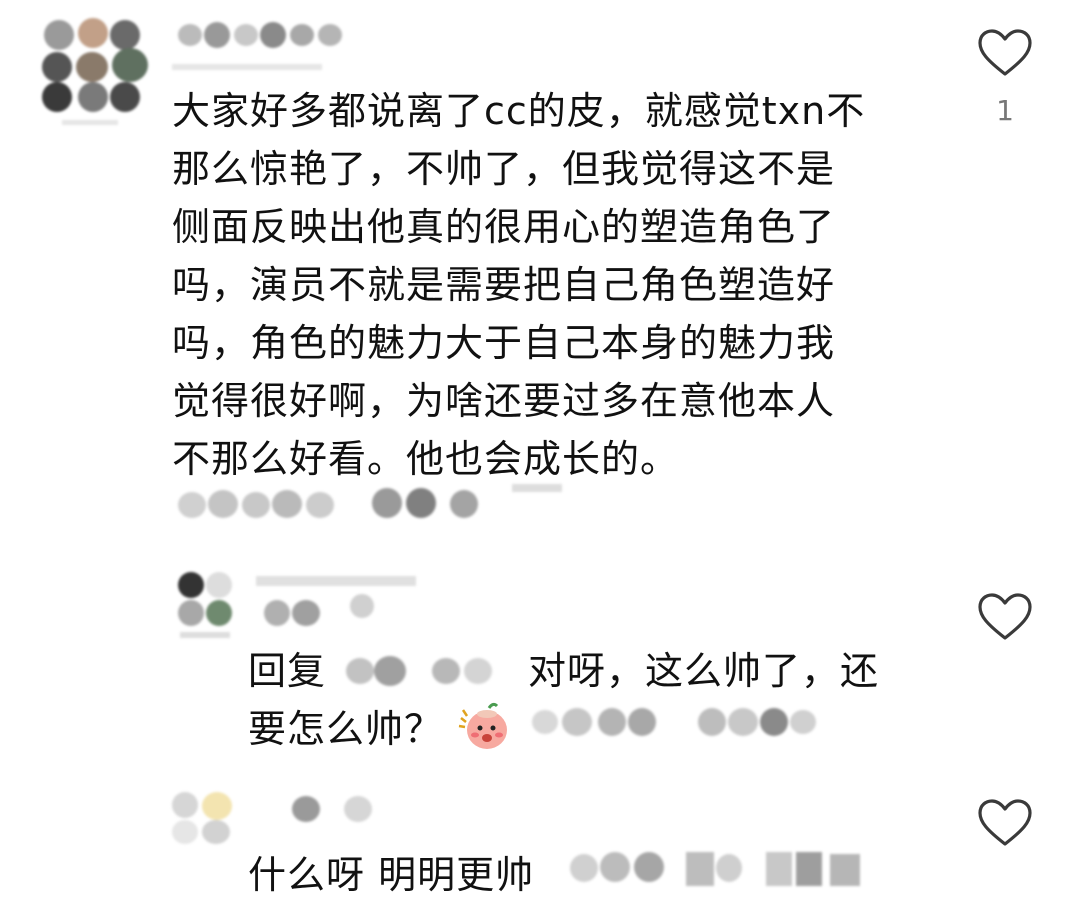 The image size is (1080, 922). Describe the element at coordinates (346, 729) in the screenshot. I see `reply-text-line2: 要怎么帅？` at that location.